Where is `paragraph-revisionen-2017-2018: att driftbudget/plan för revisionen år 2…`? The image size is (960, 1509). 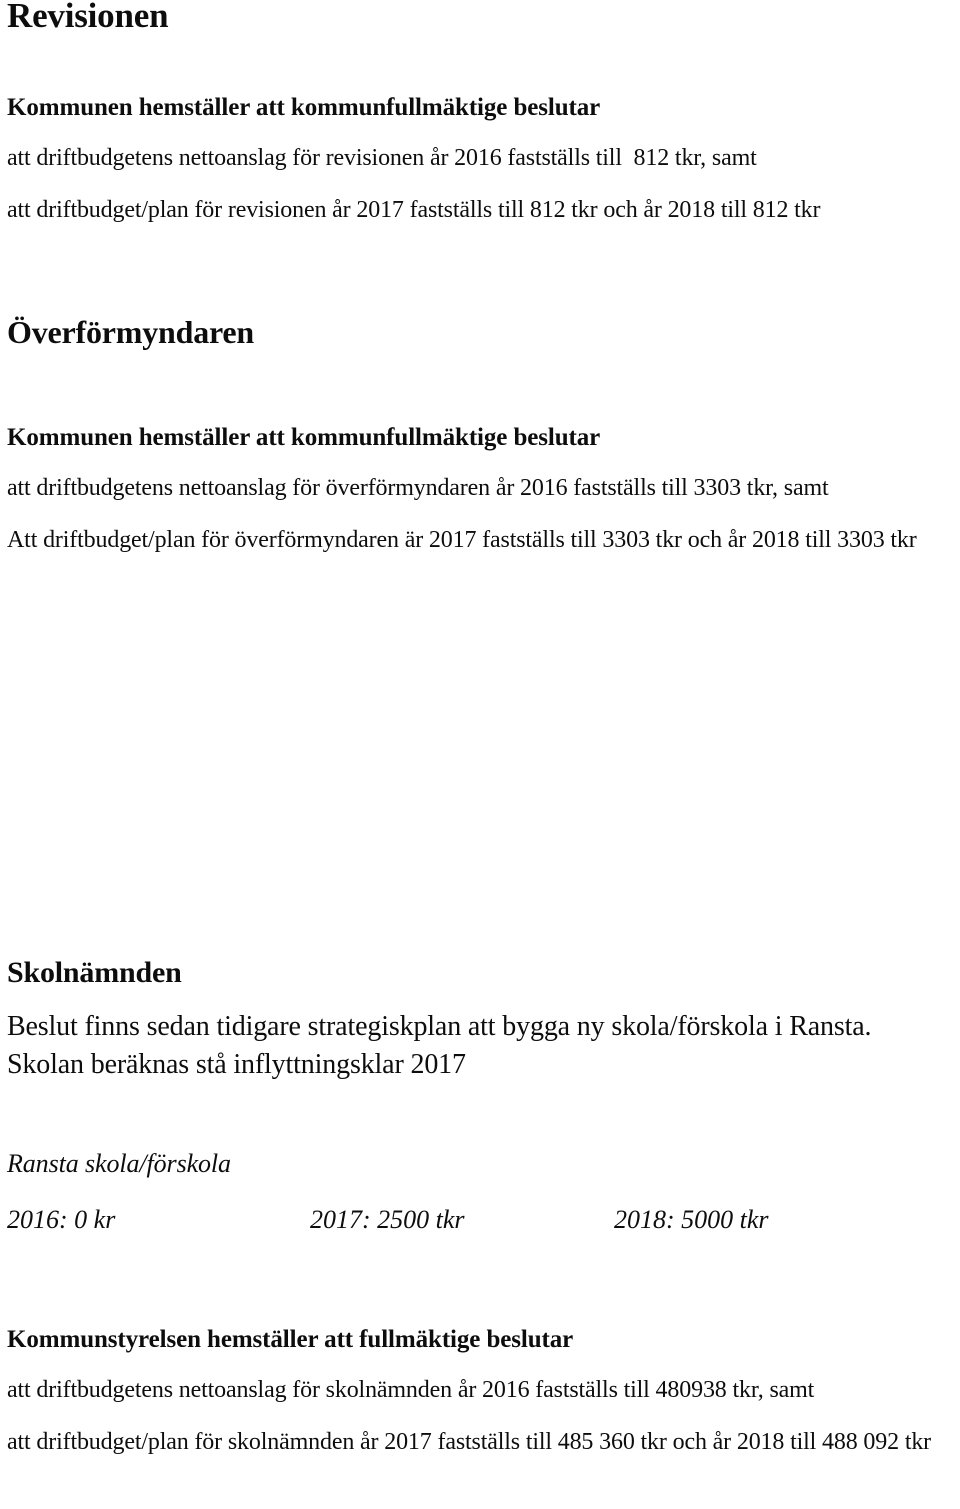 paragraph-revisionen-2017-2018: att driftbudget/plan för revisionen år 2… is located at coordinates (414, 209).